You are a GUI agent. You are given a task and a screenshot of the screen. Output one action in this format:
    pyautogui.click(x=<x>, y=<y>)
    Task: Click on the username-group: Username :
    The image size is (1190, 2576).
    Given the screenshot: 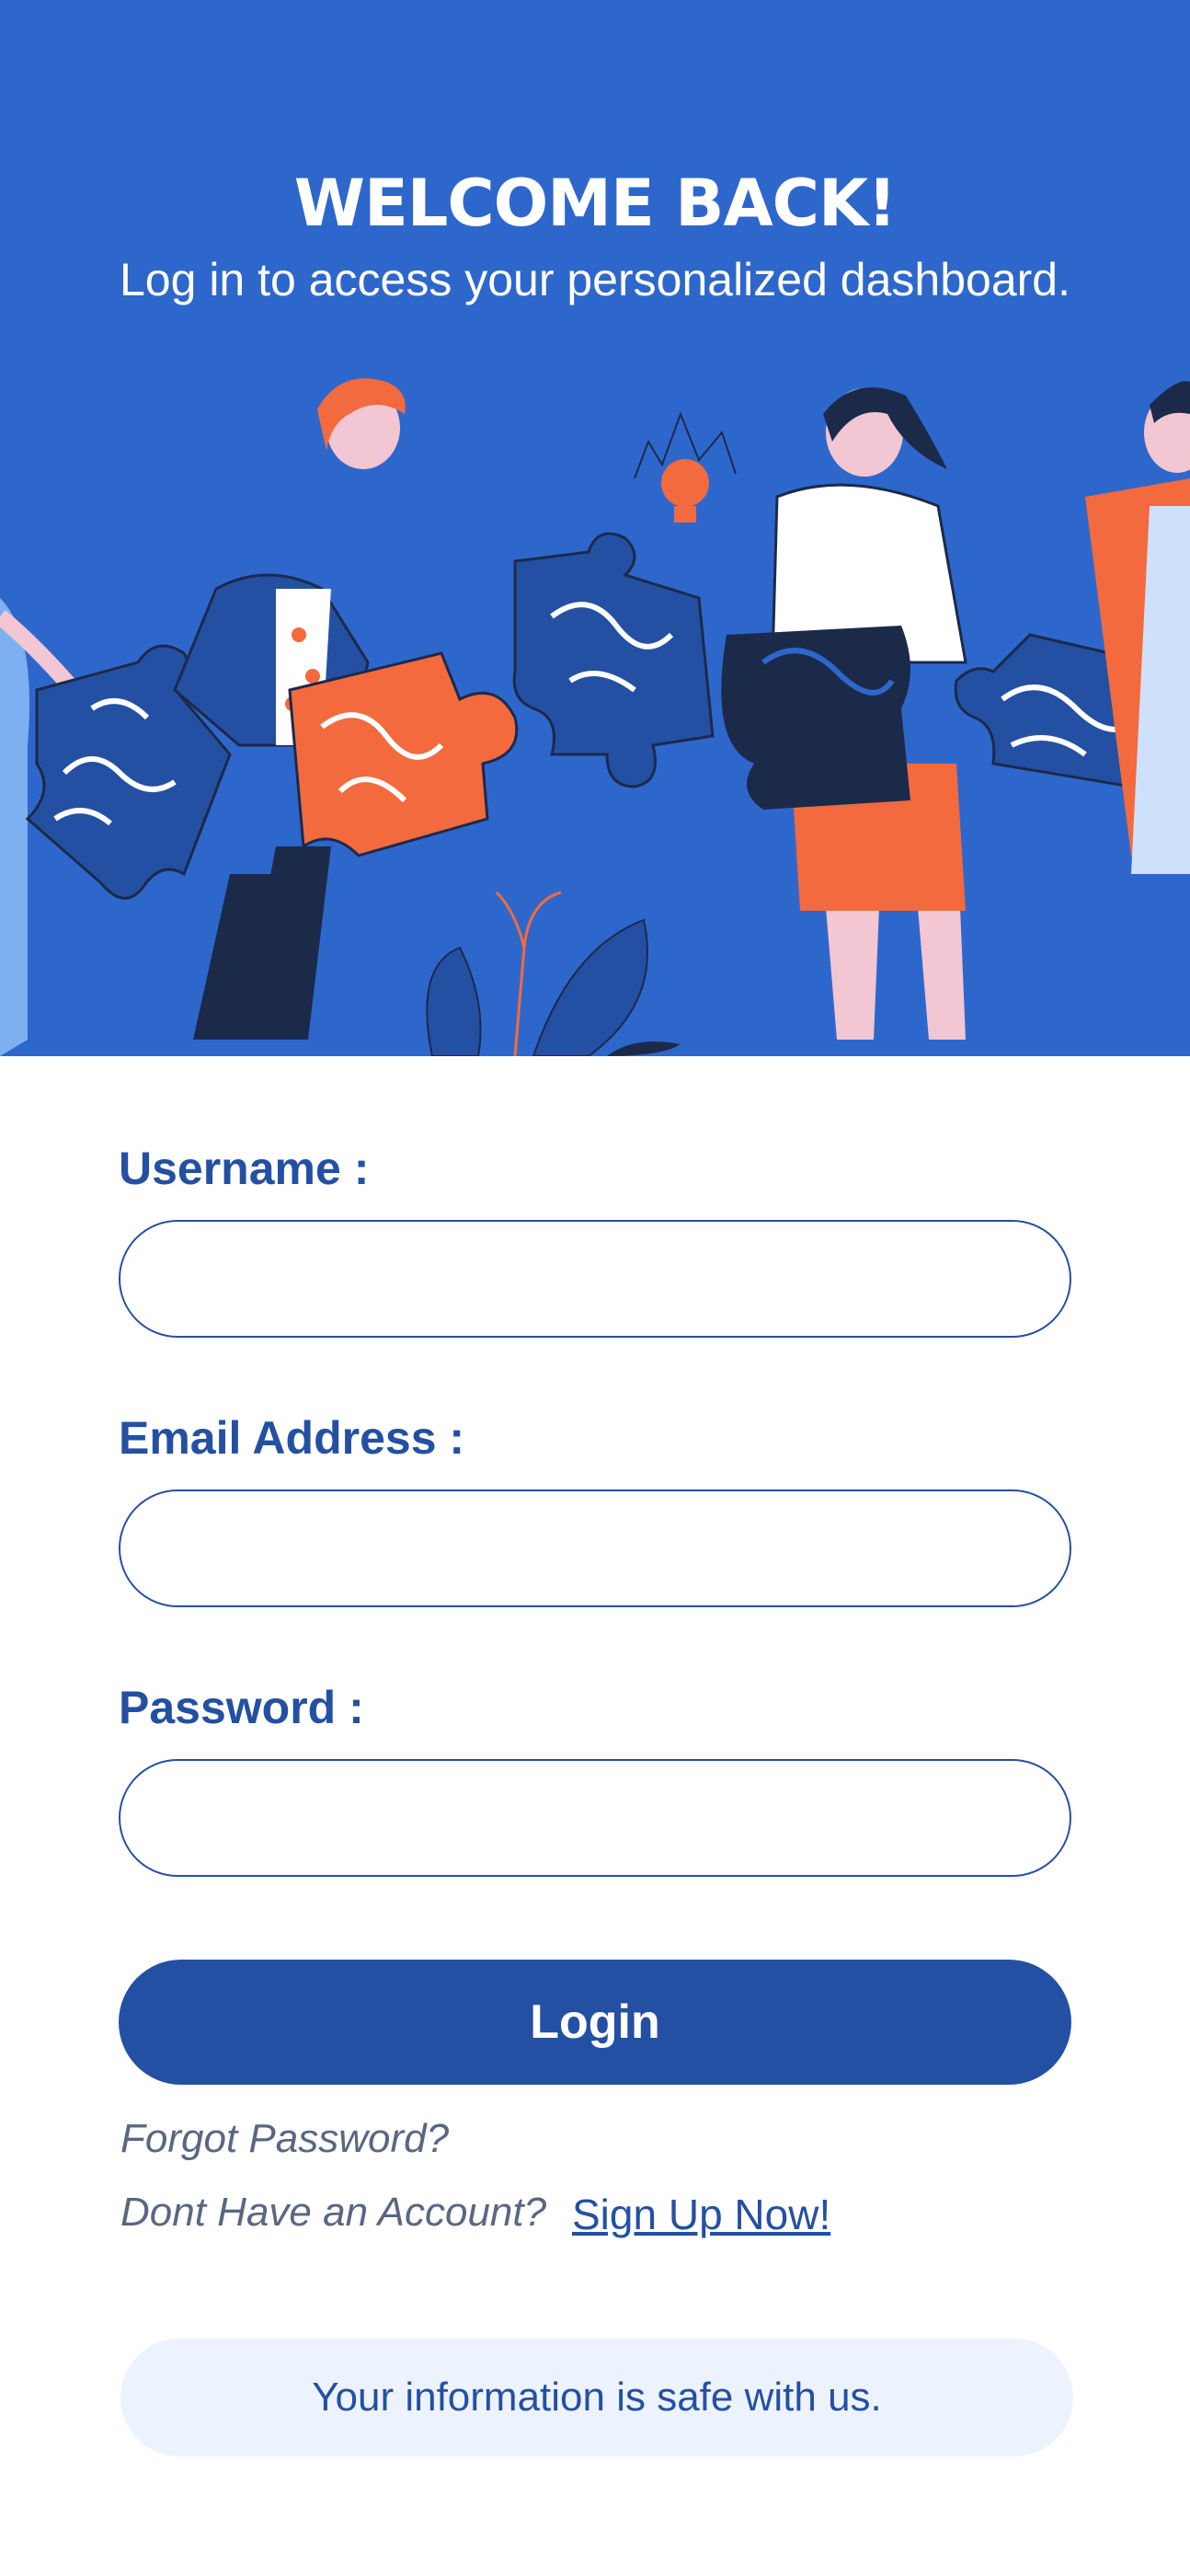 What is the action you would take?
    pyautogui.click(x=595, y=1275)
    